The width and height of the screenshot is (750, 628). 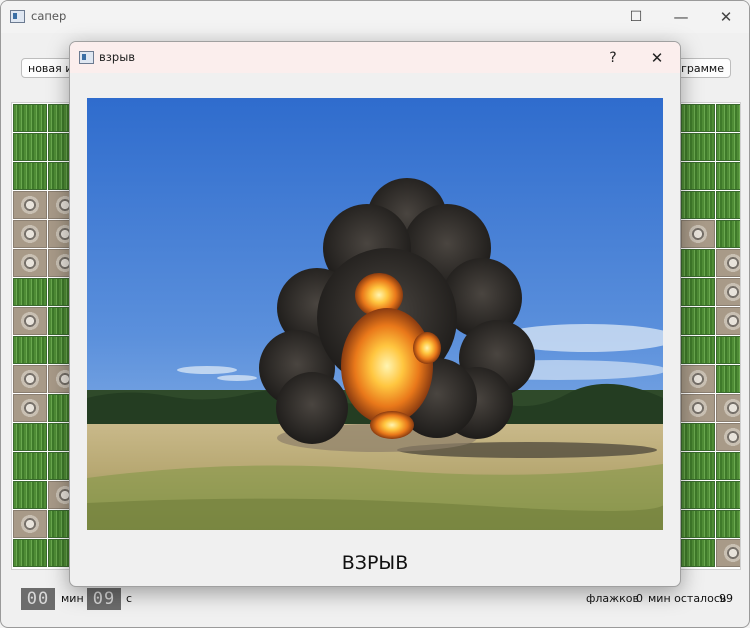 I want to click on dialog-close-button: ✕, so click(x=657, y=58).